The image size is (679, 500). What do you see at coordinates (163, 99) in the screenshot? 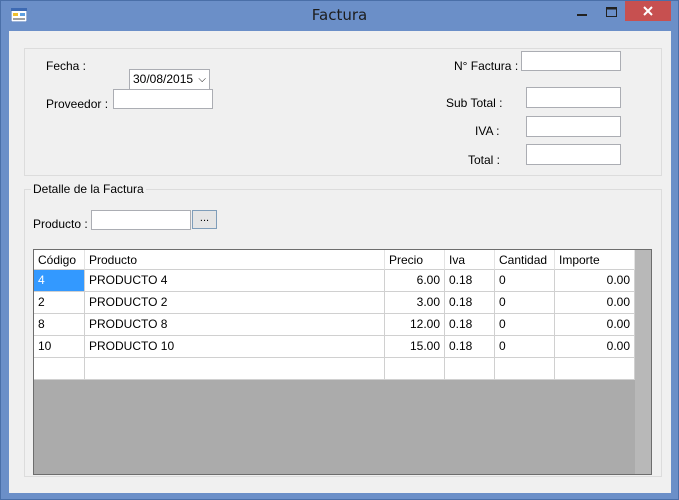
I see `proveedor-input` at bounding box center [163, 99].